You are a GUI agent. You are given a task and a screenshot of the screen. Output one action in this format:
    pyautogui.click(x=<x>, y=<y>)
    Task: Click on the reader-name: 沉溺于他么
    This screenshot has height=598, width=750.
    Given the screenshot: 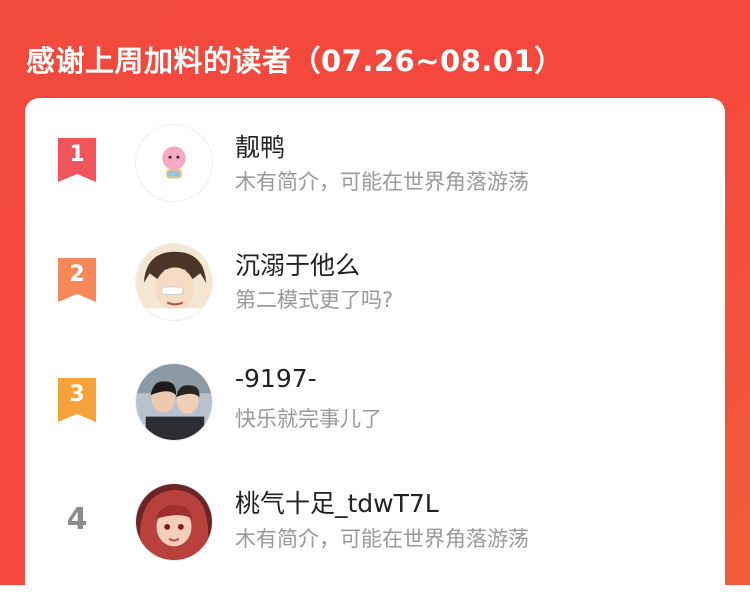 What is the action you would take?
    pyautogui.click(x=297, y=264)
    